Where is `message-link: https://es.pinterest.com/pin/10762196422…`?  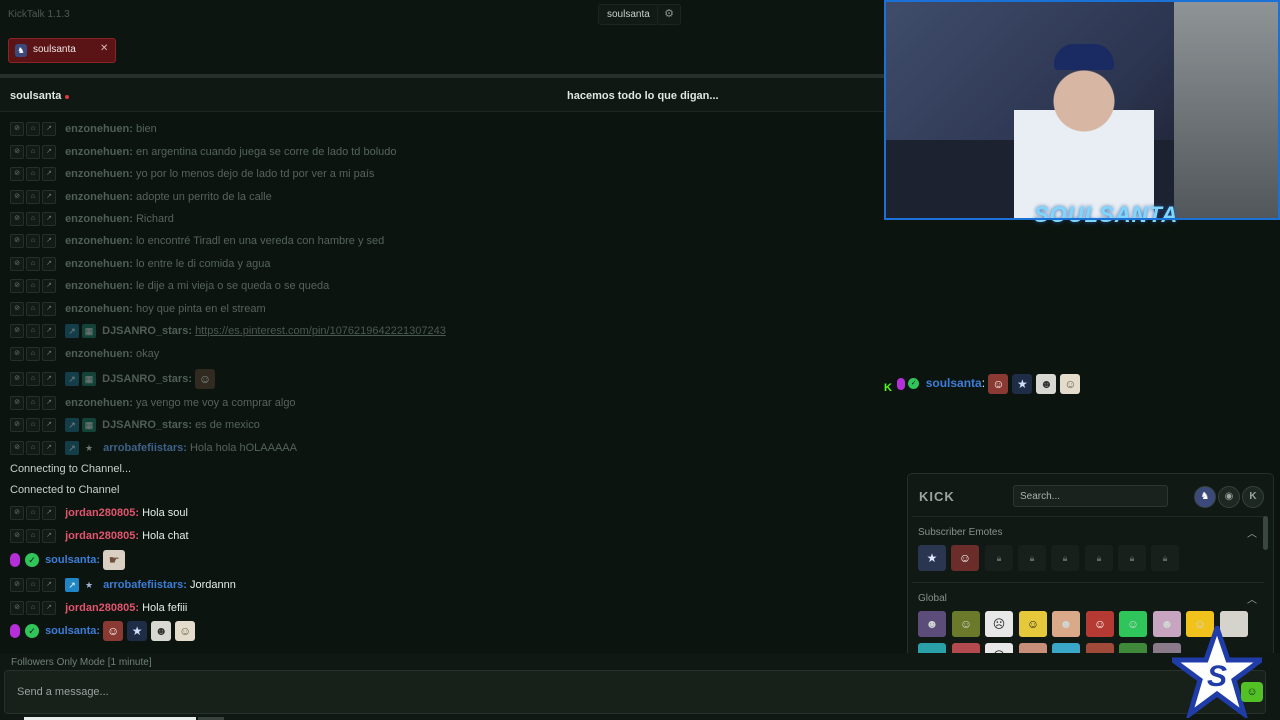
message-link: https://es.pinterest.com/pin/10762196422… is located at coordinates (320, 331).